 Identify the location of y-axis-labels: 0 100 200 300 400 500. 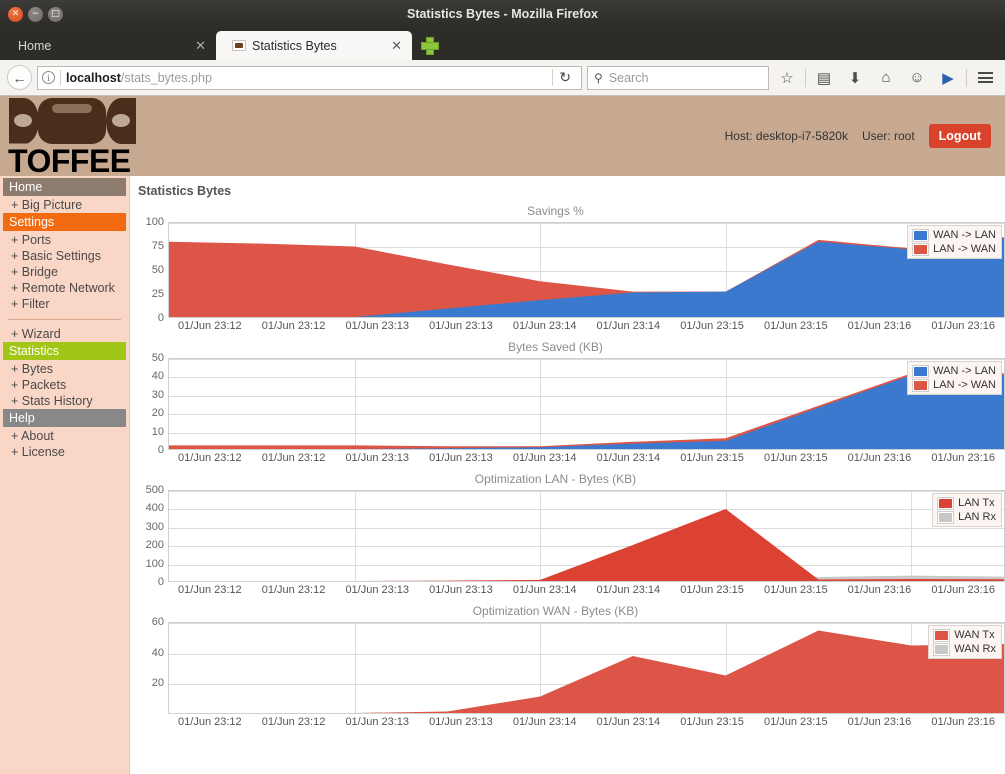
(152, 536).